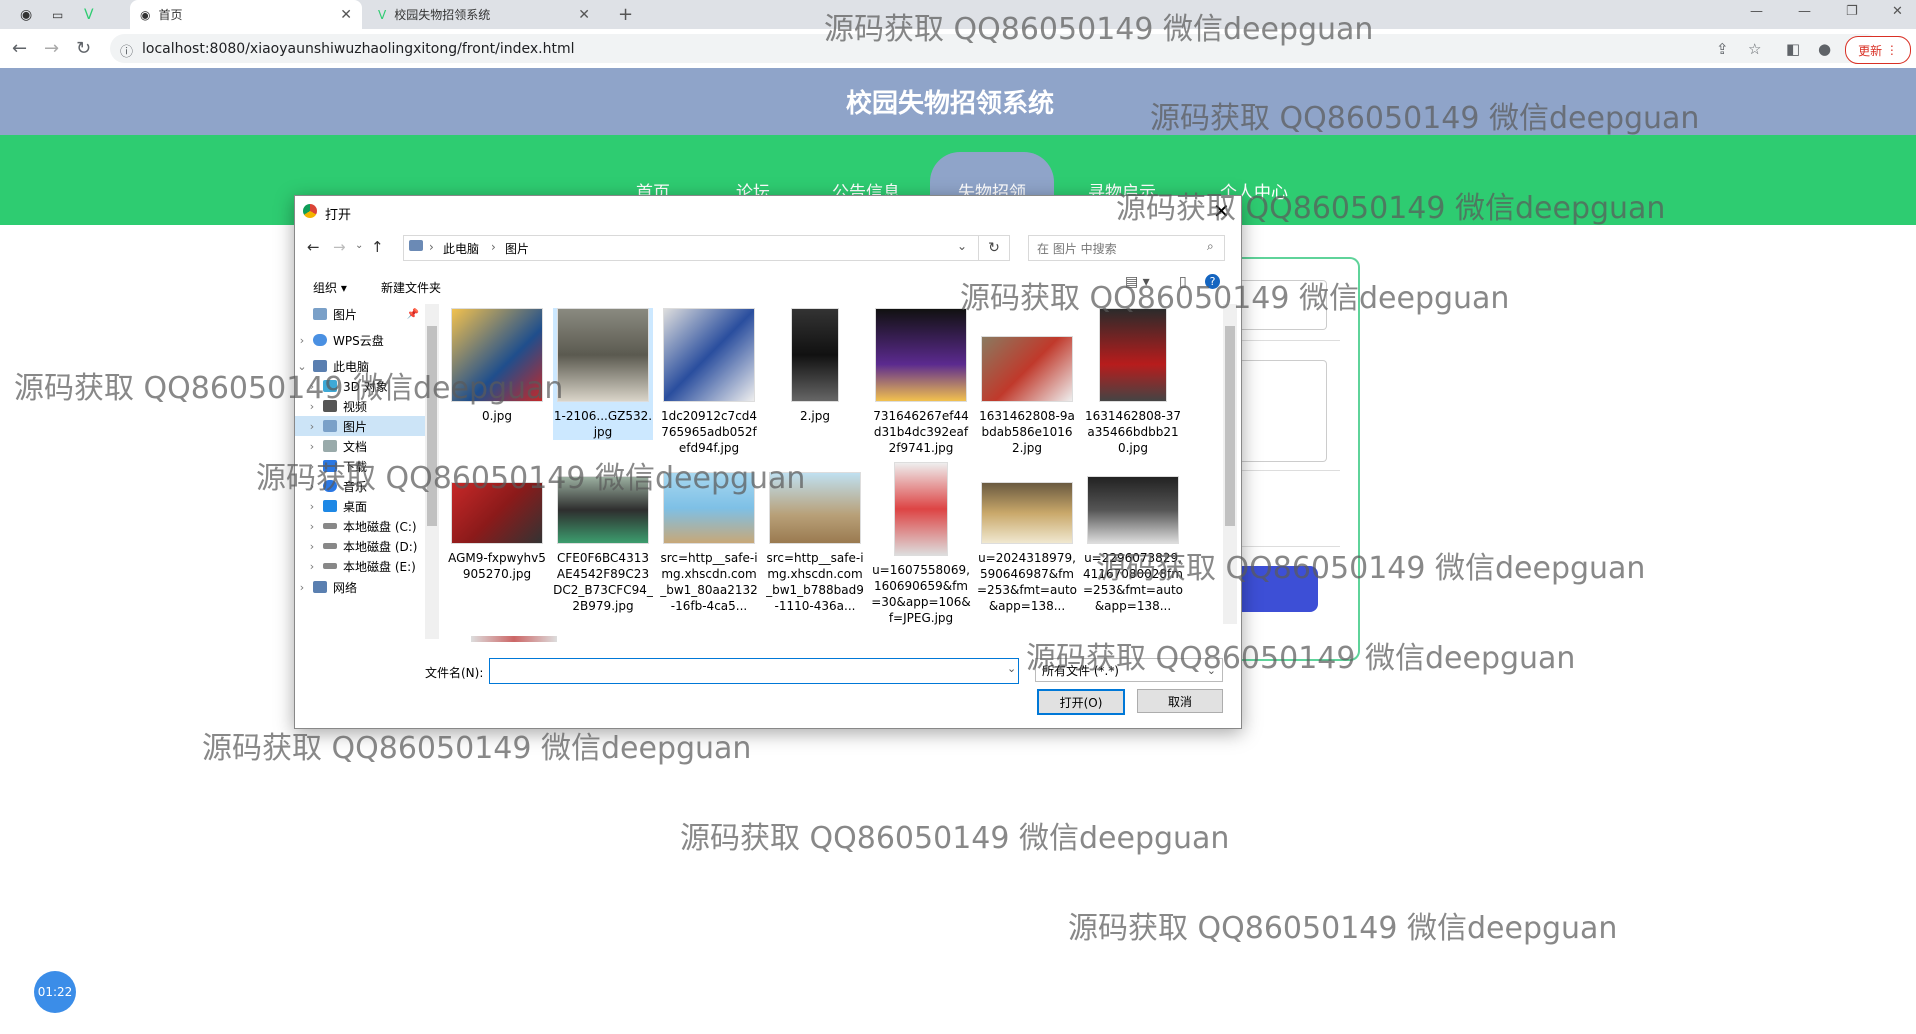 Image resolution: width=1916 pixels, height=1034 pixels. What do you see at coordinates (493, 247) in the screenshot?
I see `breadcrumb-sep: ›` at bounding box center [493, 247].